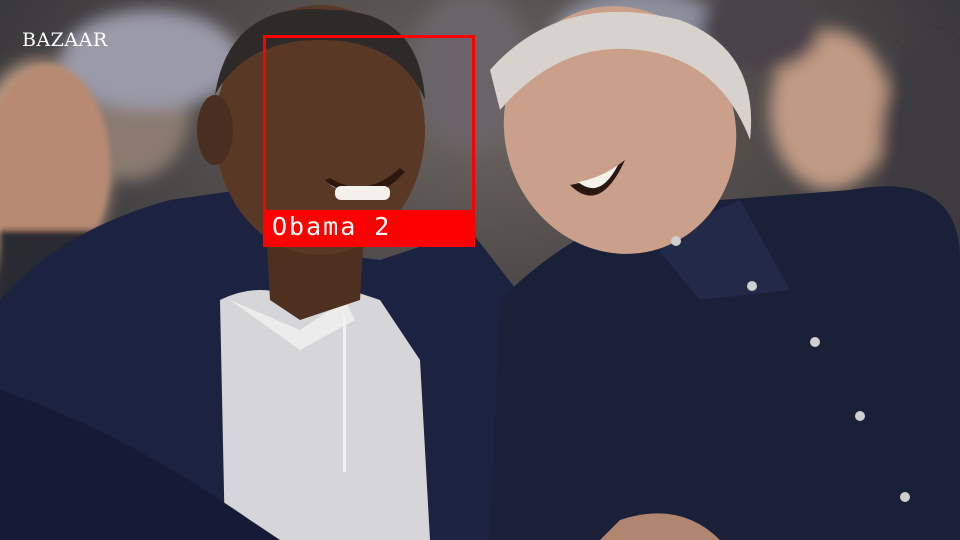  I want to click on face-detection-label: Obama 2, so click(369, 227).